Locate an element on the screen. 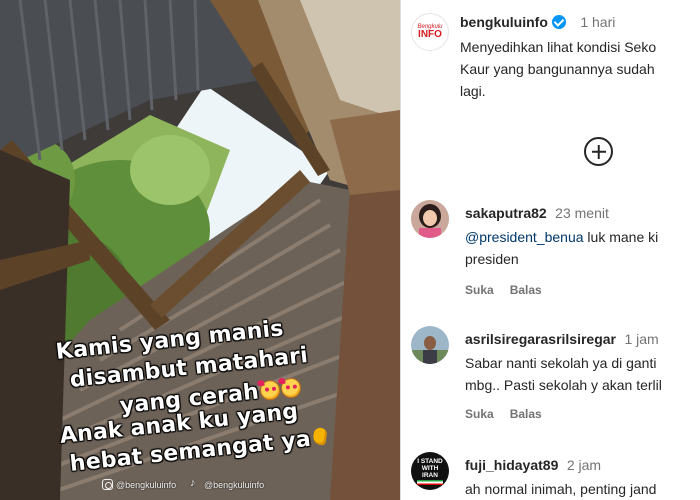 The image size is (700, 500). iran-flag-icon is located at coordinates (430, 482).